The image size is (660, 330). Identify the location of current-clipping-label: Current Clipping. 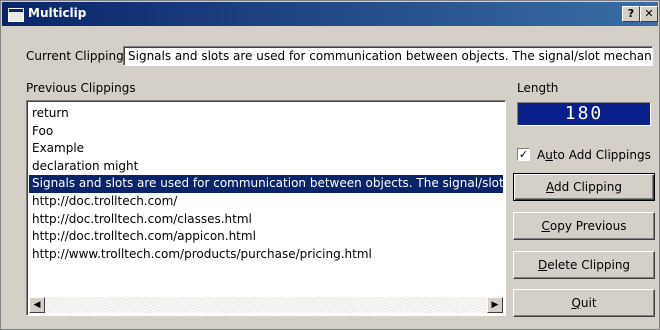
(75, 56).